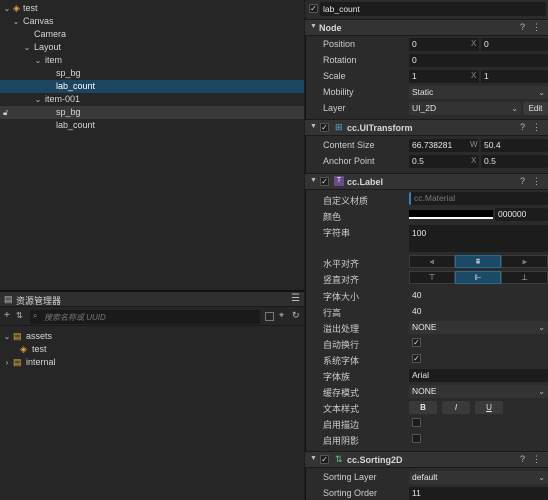  Describe the element at coordinates (478, 375) in the screenshot. I see `font-family-input: Arial` at that location.